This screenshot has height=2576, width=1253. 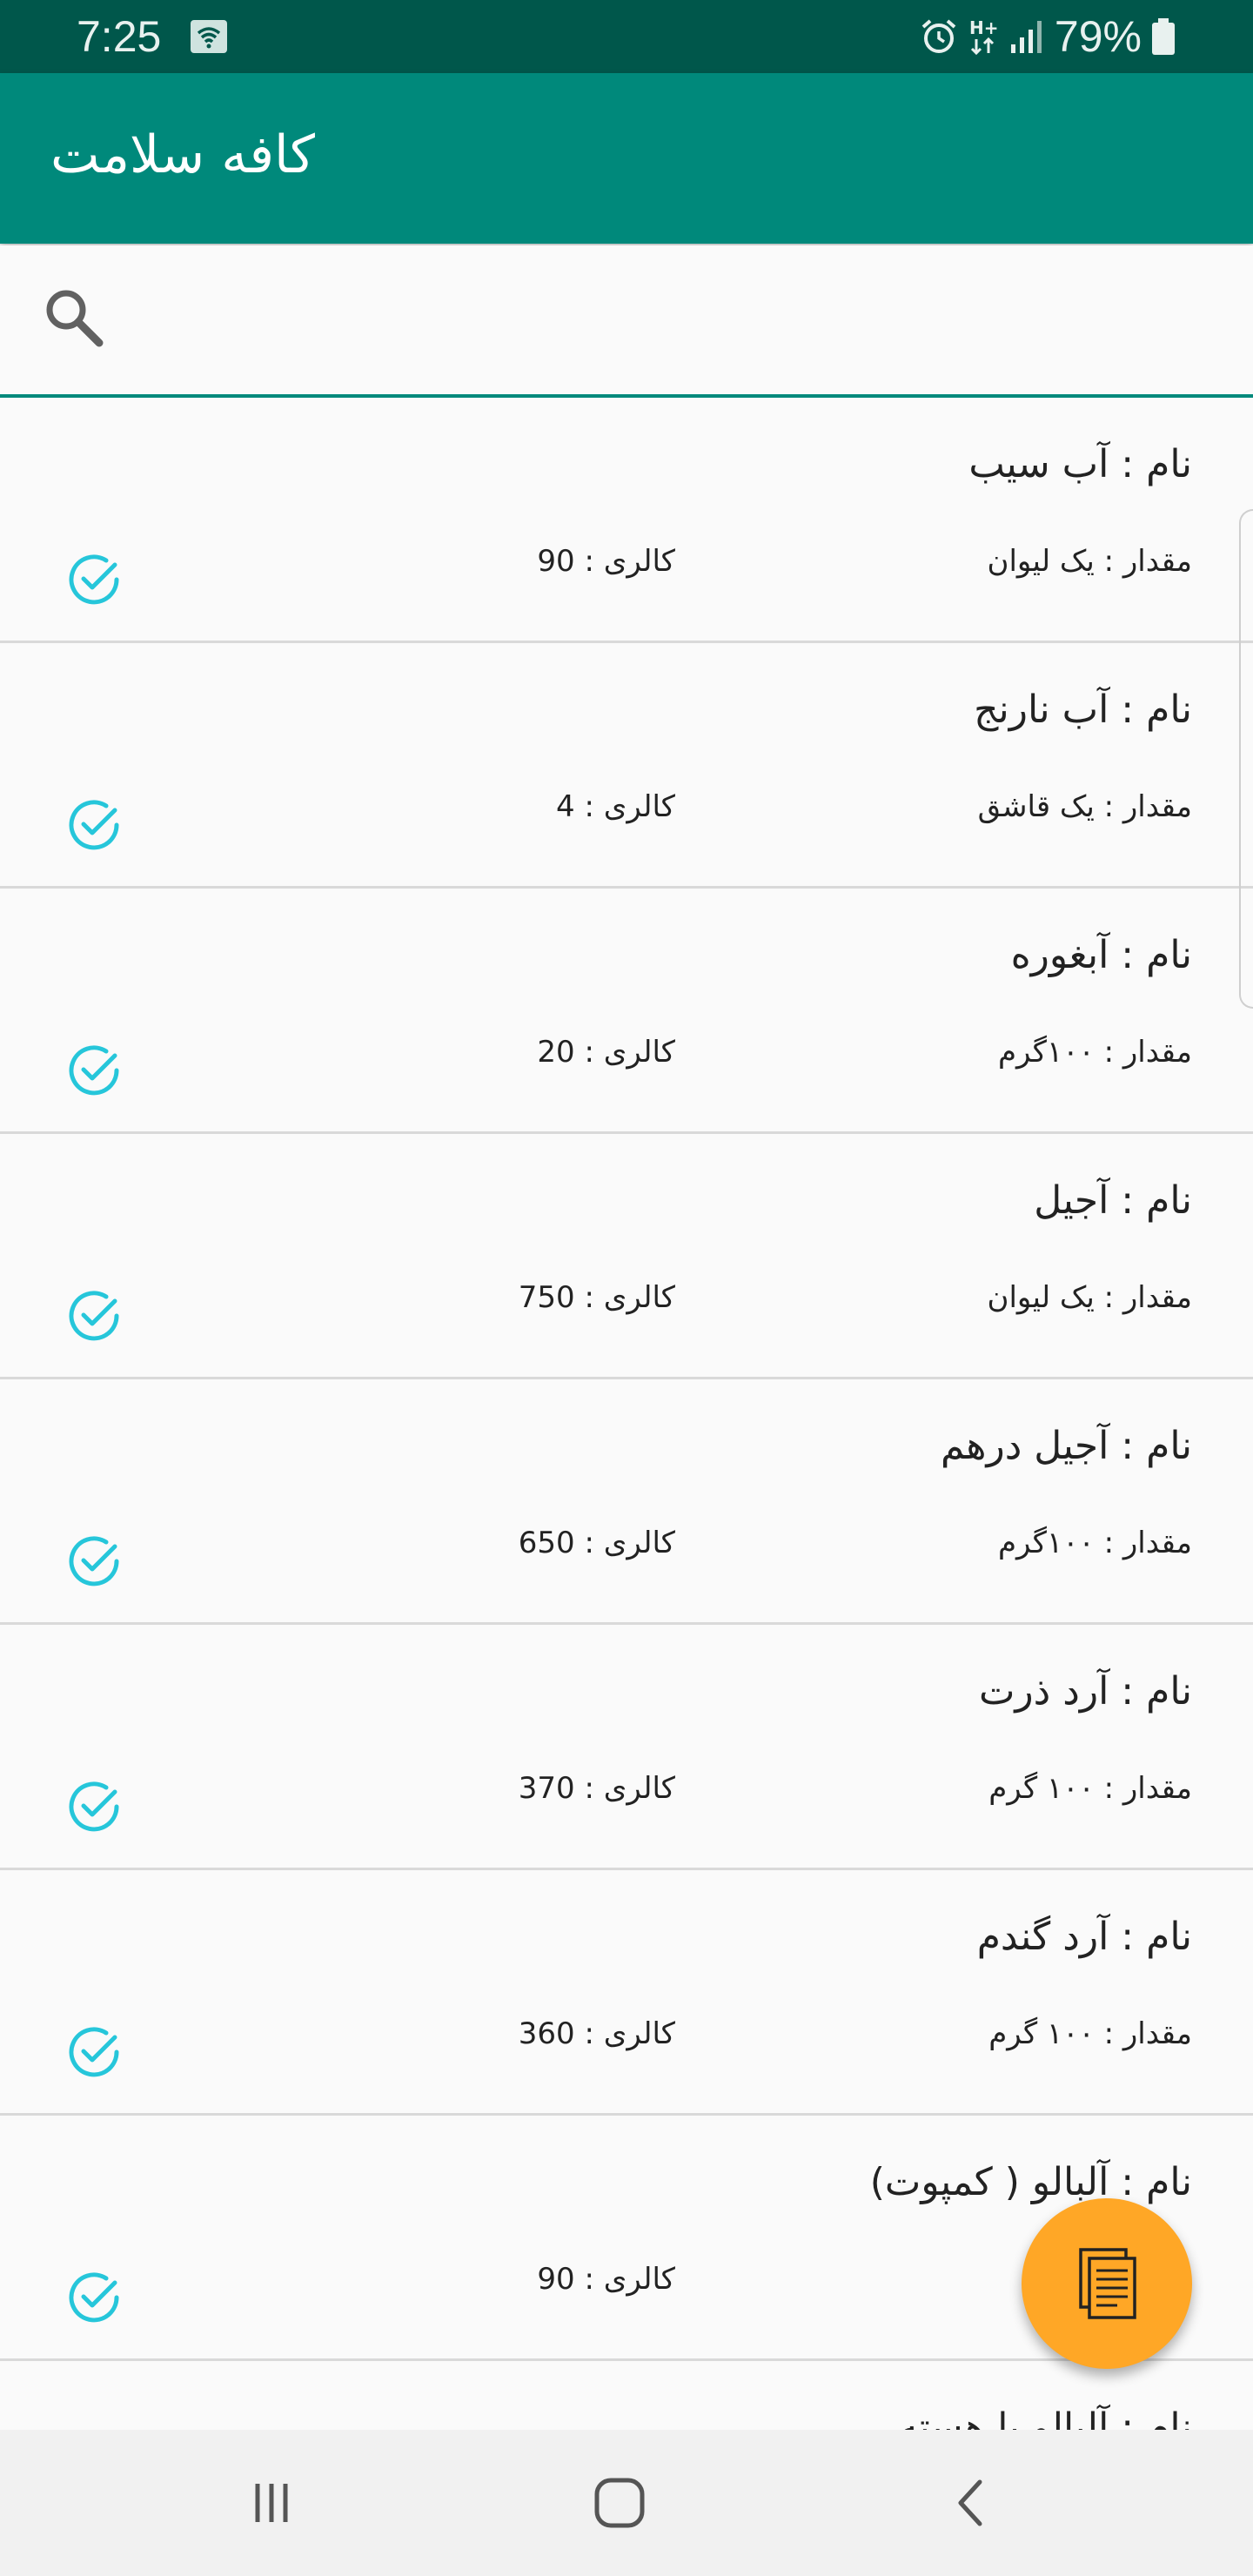 I want to click on back-icon, so click(x=970, y=2502).